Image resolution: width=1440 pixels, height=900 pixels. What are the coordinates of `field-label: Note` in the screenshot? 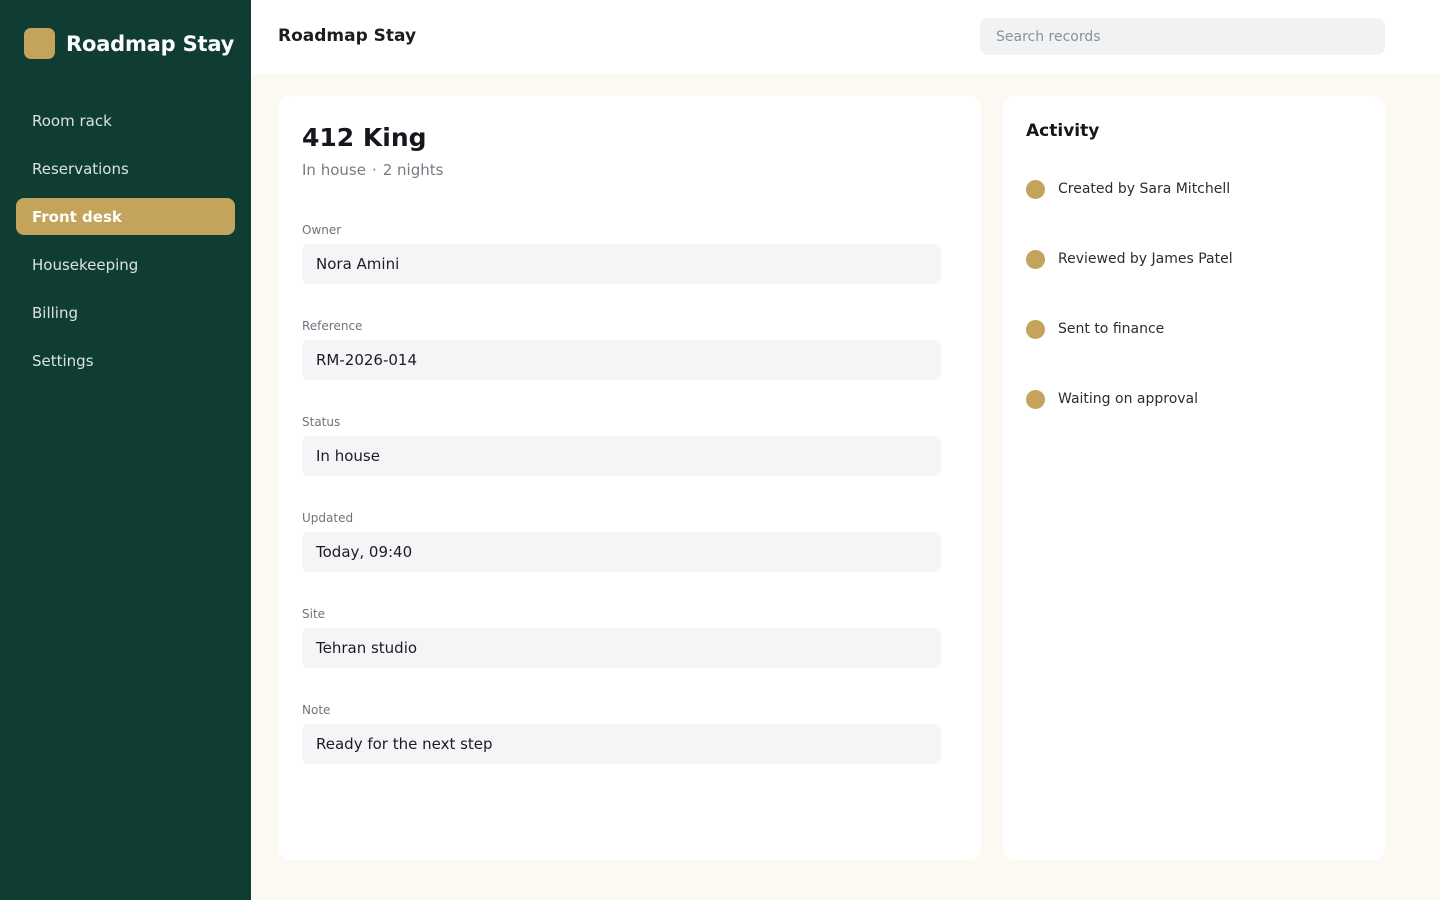 It's located at (316, 710).